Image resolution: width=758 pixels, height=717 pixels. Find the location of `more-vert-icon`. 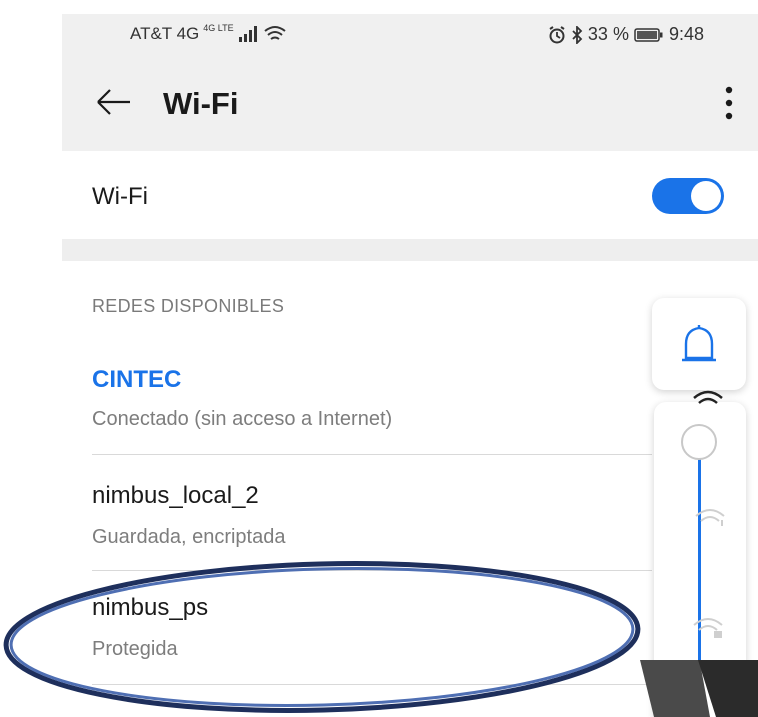

more-vert-icon is located at coordinates (729, 103).